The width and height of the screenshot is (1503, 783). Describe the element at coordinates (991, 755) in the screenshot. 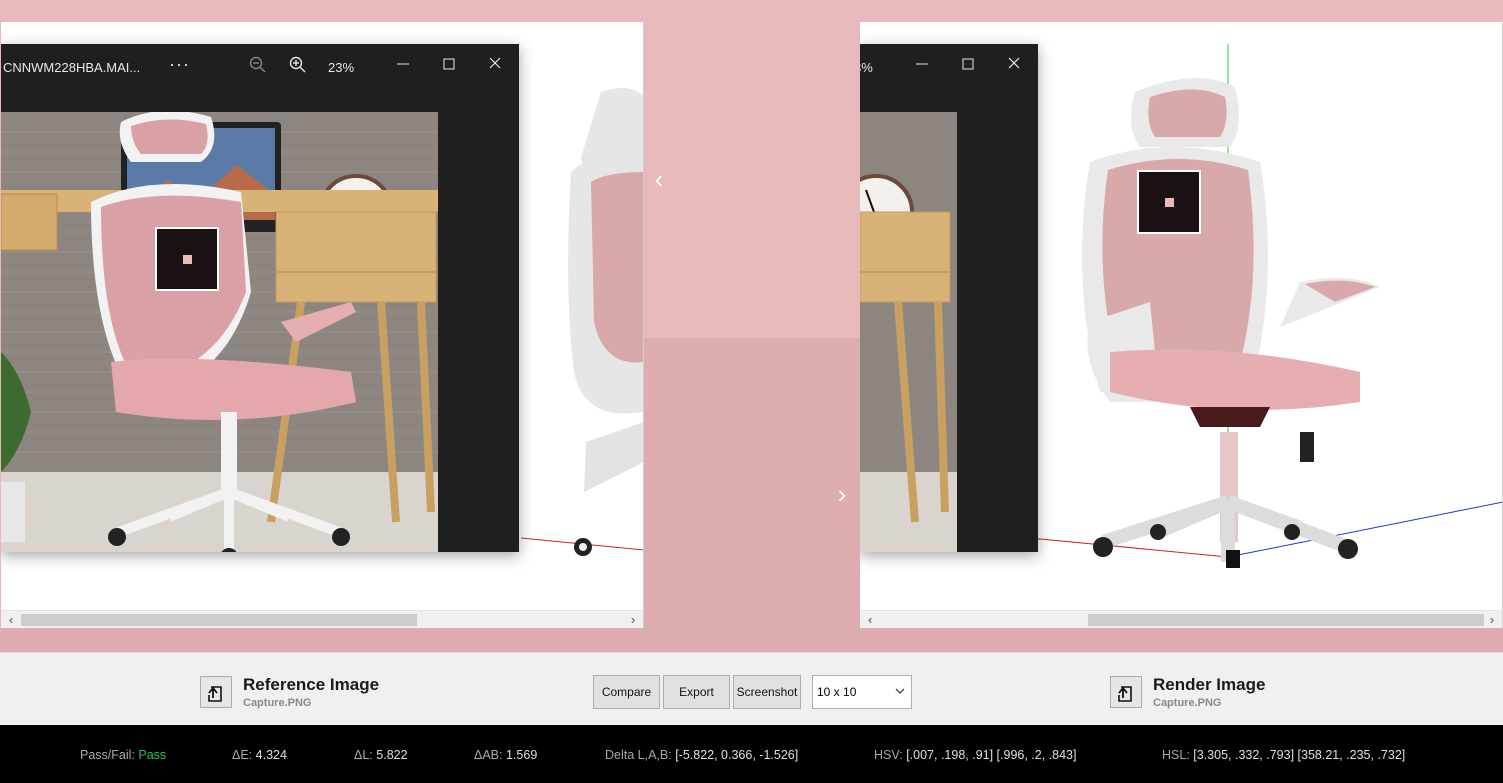

I see `hsv-value: [.007, .198, .91] [.996, .2, .843]` at that location.